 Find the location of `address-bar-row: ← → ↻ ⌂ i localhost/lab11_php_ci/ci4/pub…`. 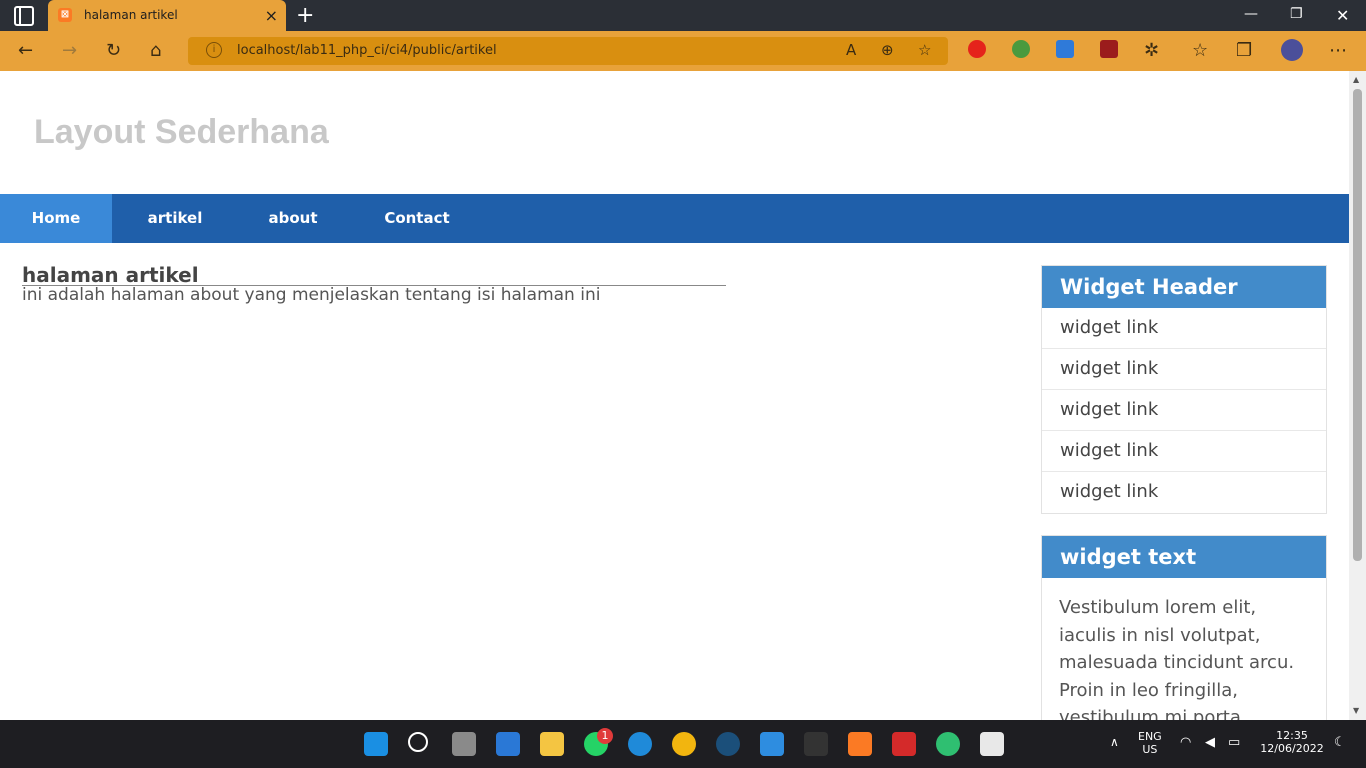

address-bar-row: ← → ↻ ⌂ i localhost/lab11_php_ci/ci4/pub… is located at coordinates (683, 51).